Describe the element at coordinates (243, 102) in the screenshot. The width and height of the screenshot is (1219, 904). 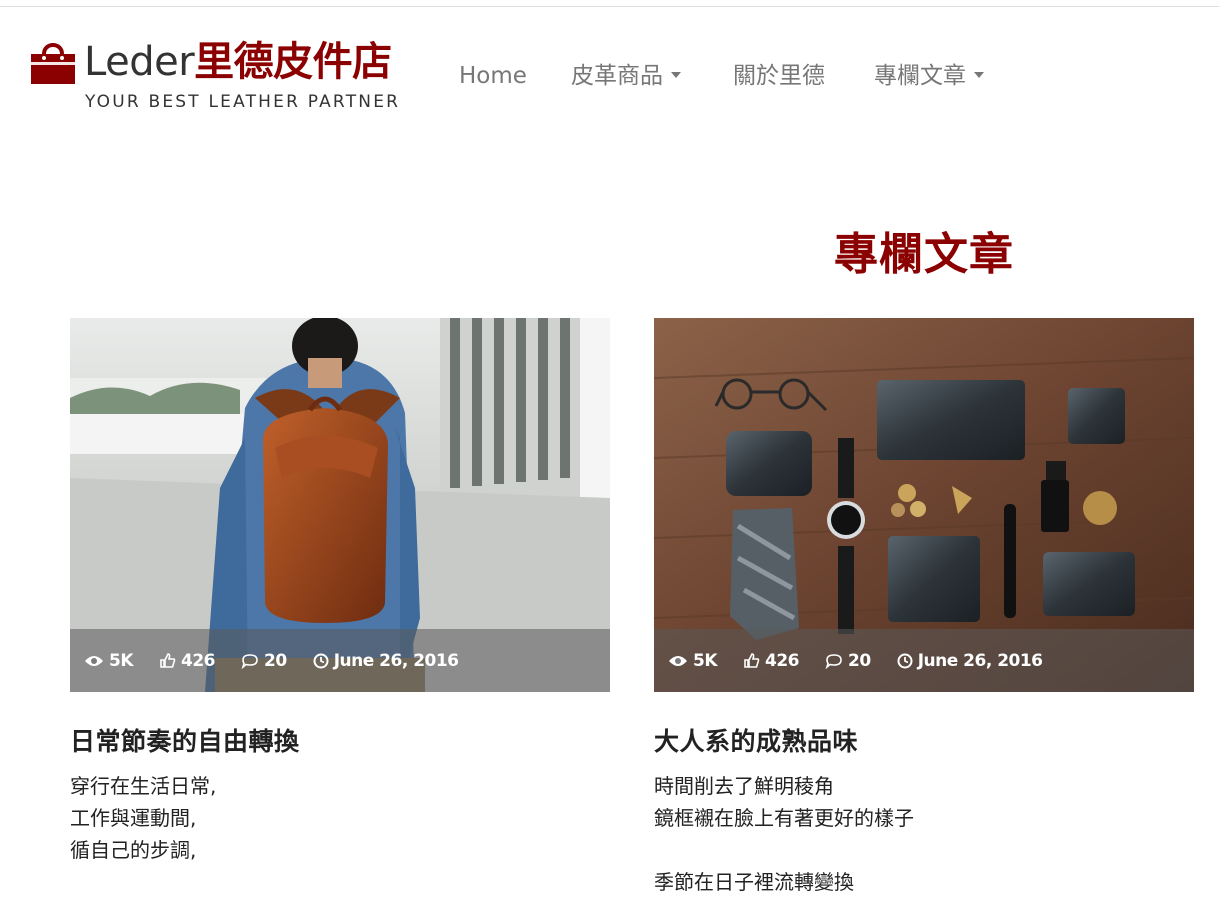
I see `brand-tagline: YOUR BEST LEATHER PARTNER` at that location.